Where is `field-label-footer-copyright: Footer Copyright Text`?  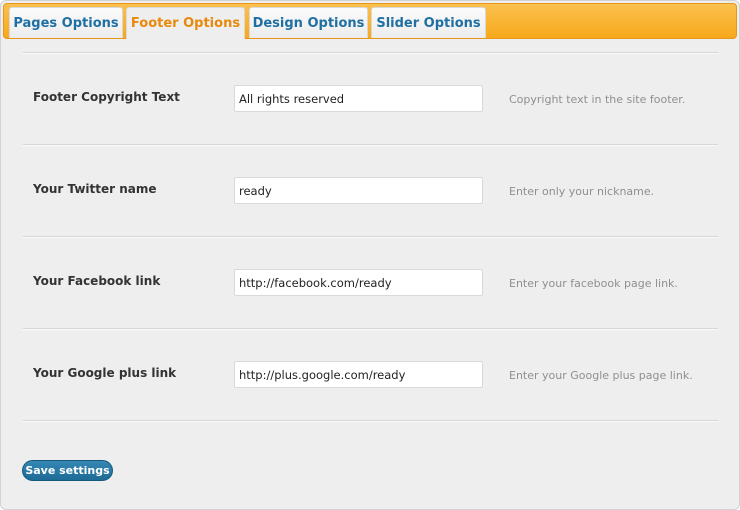
field-label-footer-copyright: Footer Copyright Text is located at coordinates (106, 97).